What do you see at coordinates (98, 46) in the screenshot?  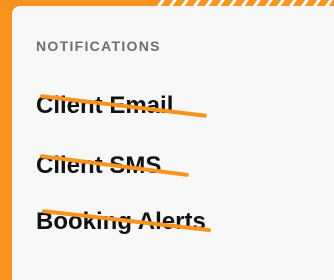 I see `panel-title: NOTIFICATIONS` at bounding box center [98, 46].